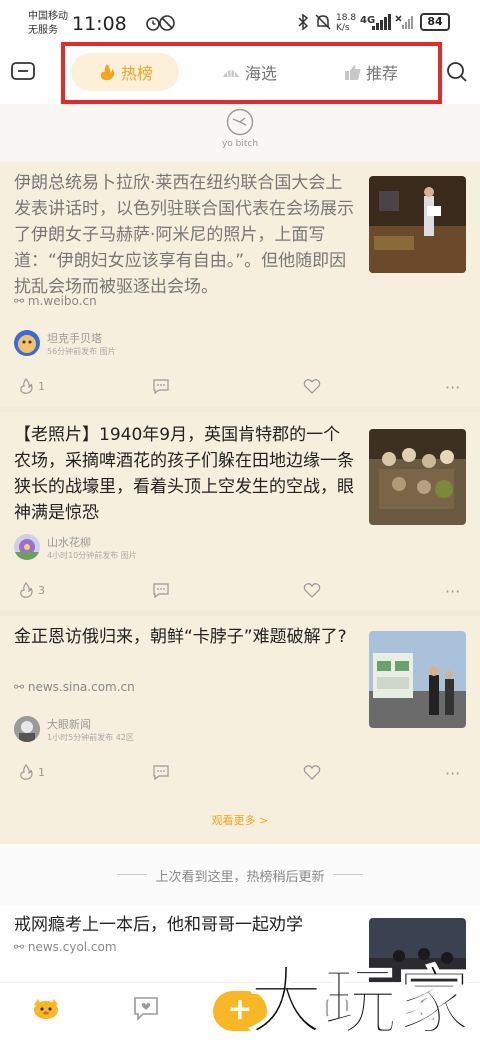 This screenshot has width=480, height=1040. I want to click on yo-logo-icon, so click(240, 122).